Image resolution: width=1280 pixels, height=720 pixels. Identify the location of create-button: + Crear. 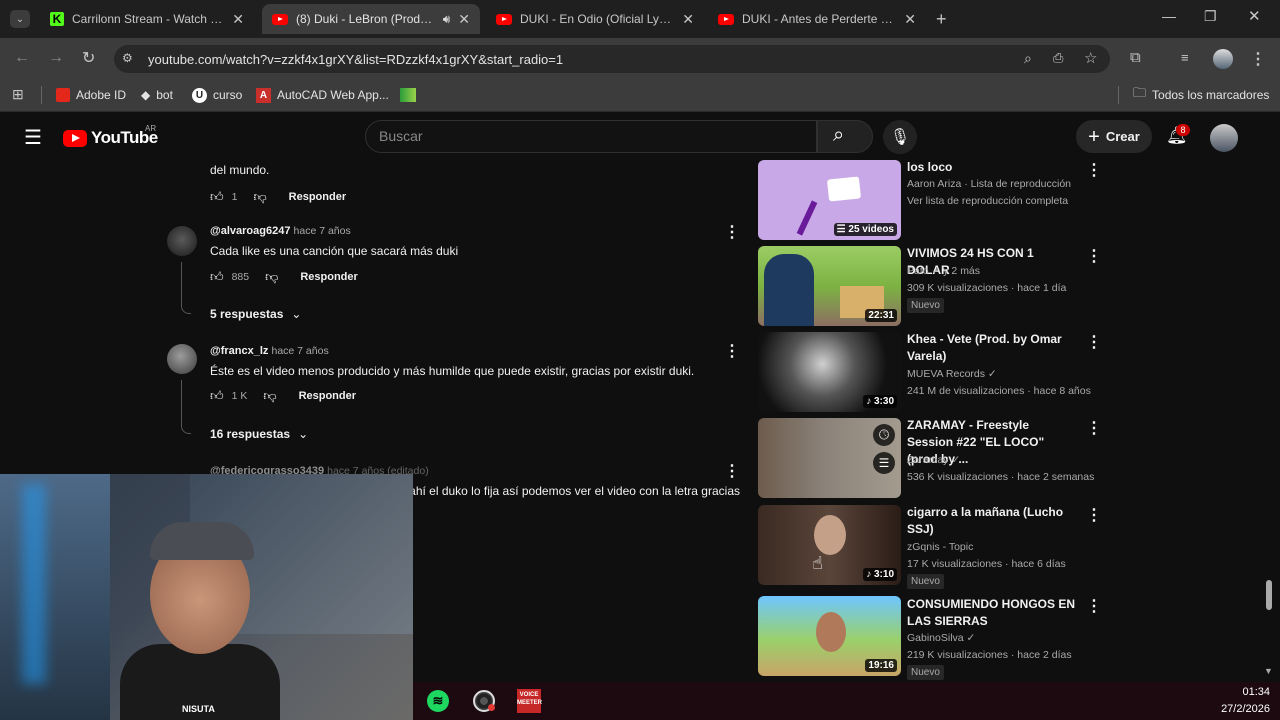
(1114, 136).